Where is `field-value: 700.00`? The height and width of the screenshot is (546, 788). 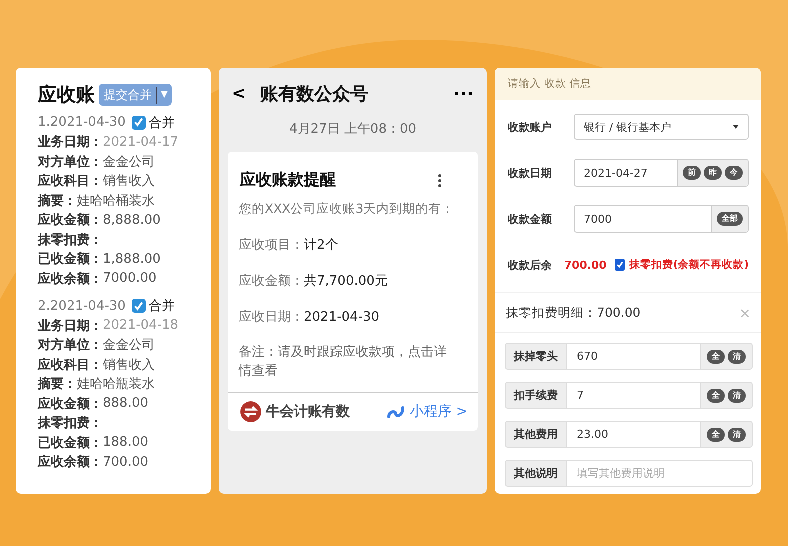
field-value: 700.00 is located at coordinates (125, 462).